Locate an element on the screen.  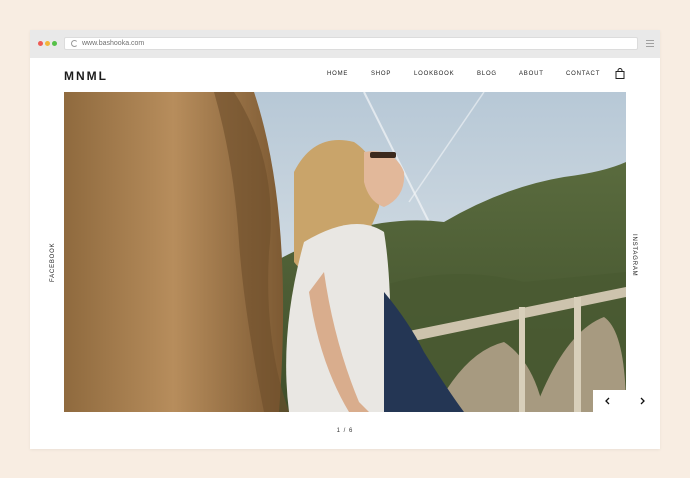
nav-home: HOME is located at coordinates (337, 74).